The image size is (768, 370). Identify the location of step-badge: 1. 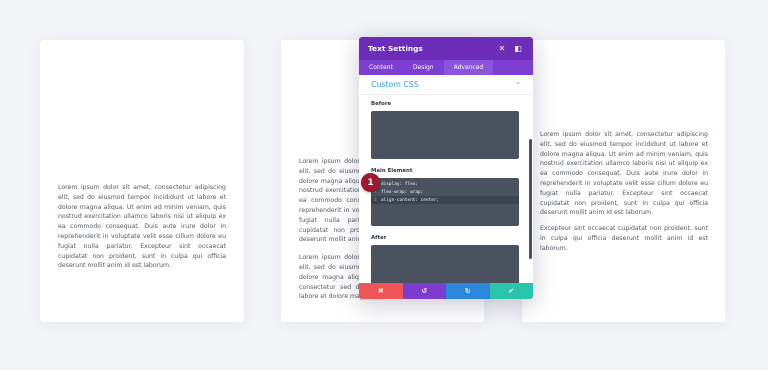
(370, 182).